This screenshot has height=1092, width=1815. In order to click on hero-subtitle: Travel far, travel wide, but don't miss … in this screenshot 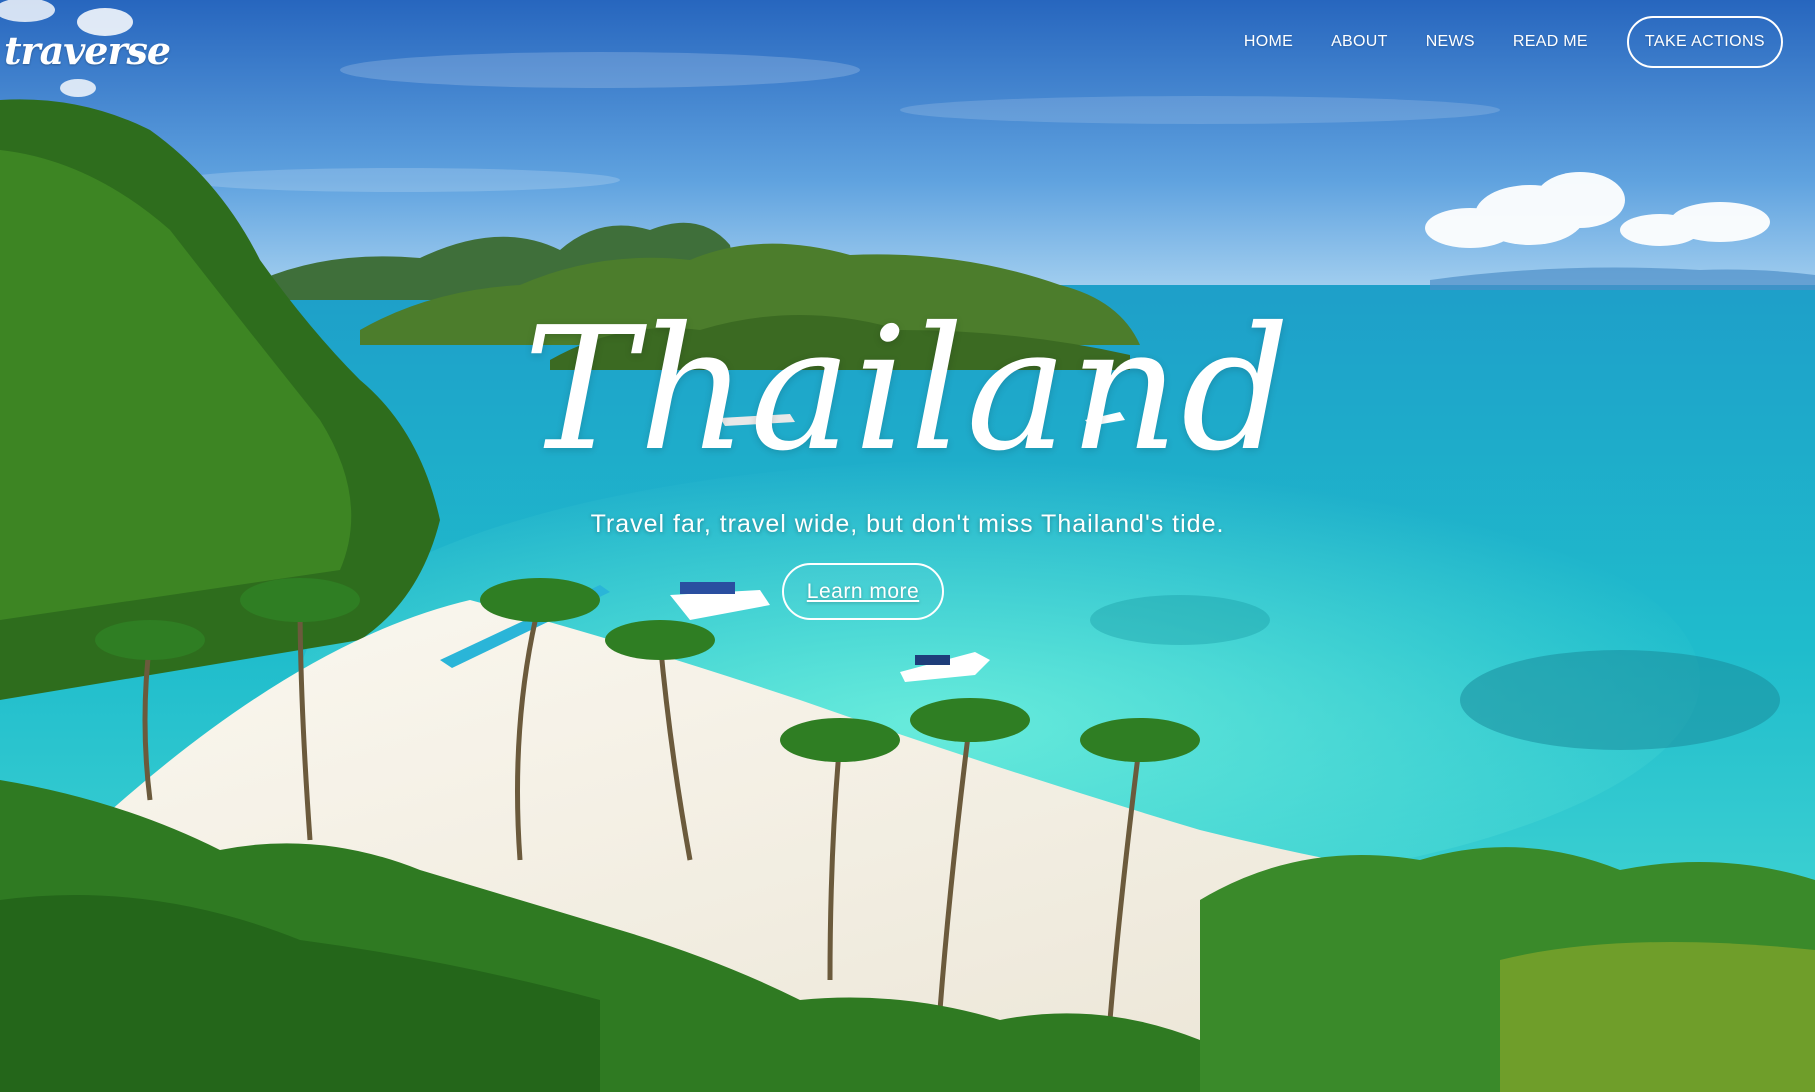, I will do `click(907, 524)`.